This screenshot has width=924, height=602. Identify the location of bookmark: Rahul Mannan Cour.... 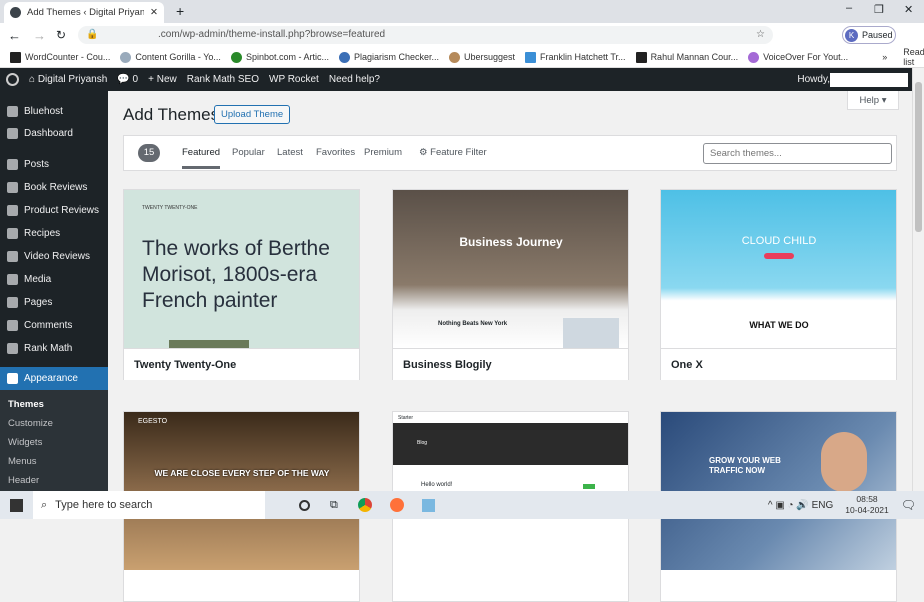
(686, 57).